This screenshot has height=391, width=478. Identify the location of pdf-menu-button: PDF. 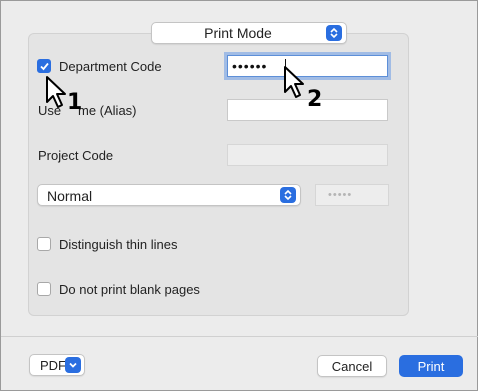
(57, 365).